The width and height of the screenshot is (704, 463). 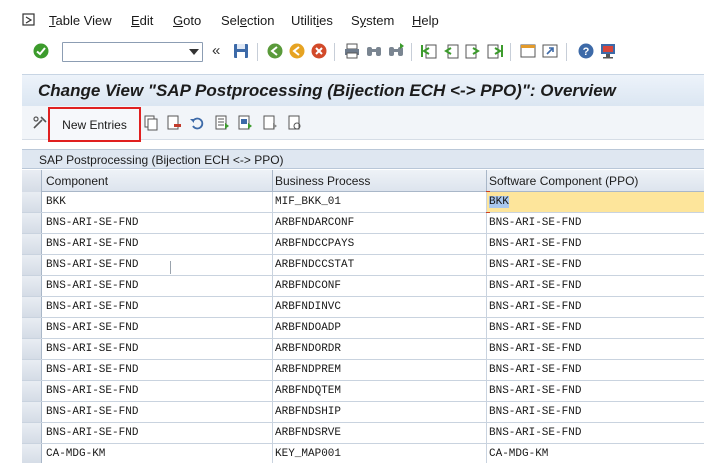 I want to click on print-icon, so click(x=352, y=51).